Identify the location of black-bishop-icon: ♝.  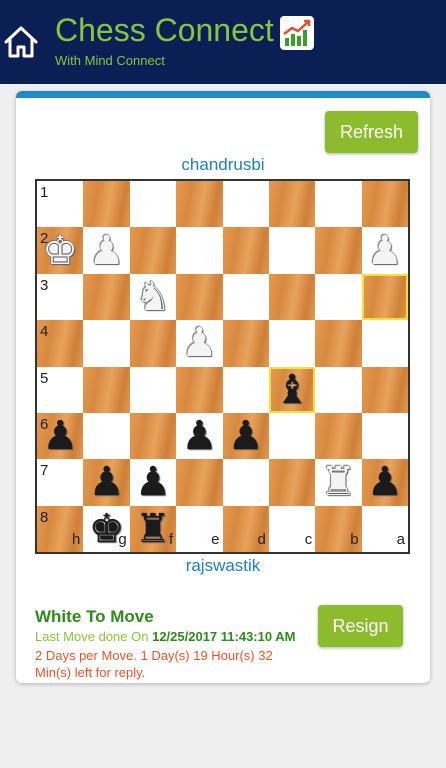
(292, 390).